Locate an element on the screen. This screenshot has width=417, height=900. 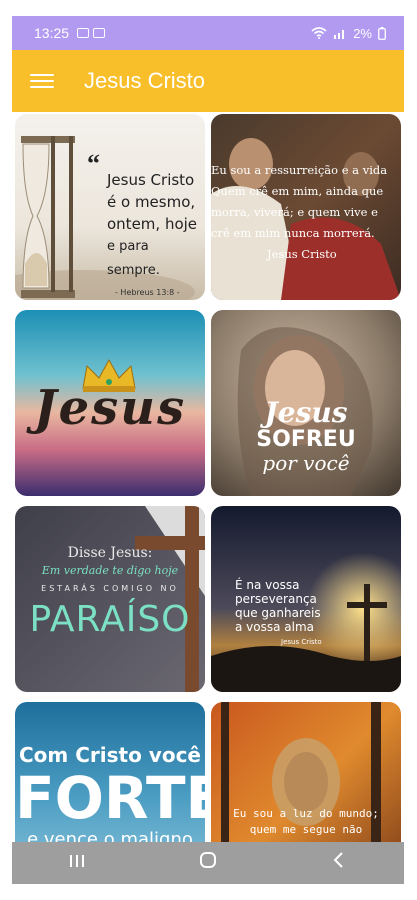
status-right: 2% is located at coordinates (348, 33).